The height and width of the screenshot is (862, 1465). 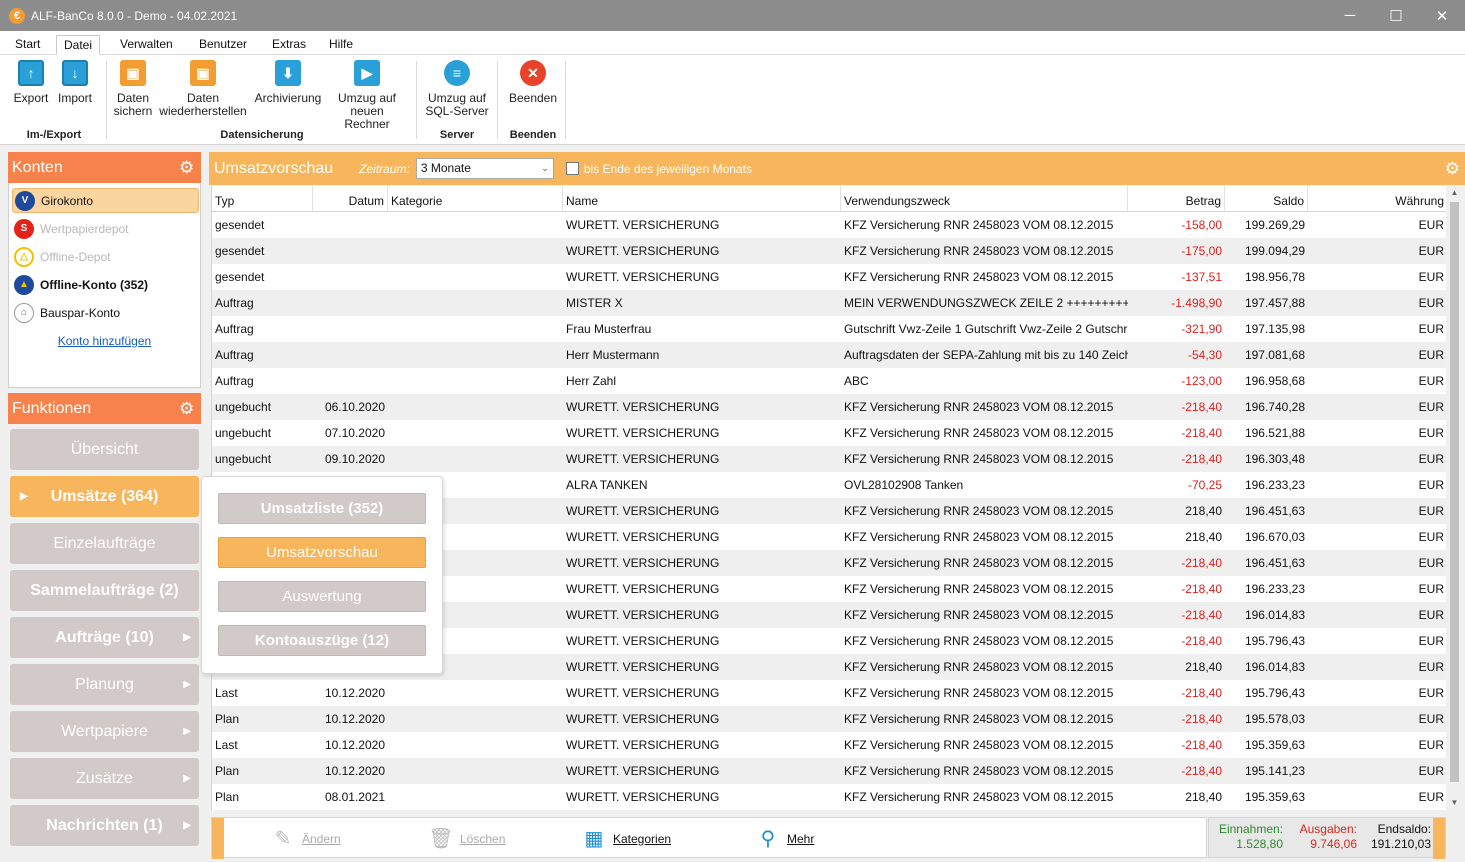 What do you see at coordinates (466, 838) in the screenshot?
I see `loeschen-button: 🗑 Löschen` at bounding box center [466, 838].